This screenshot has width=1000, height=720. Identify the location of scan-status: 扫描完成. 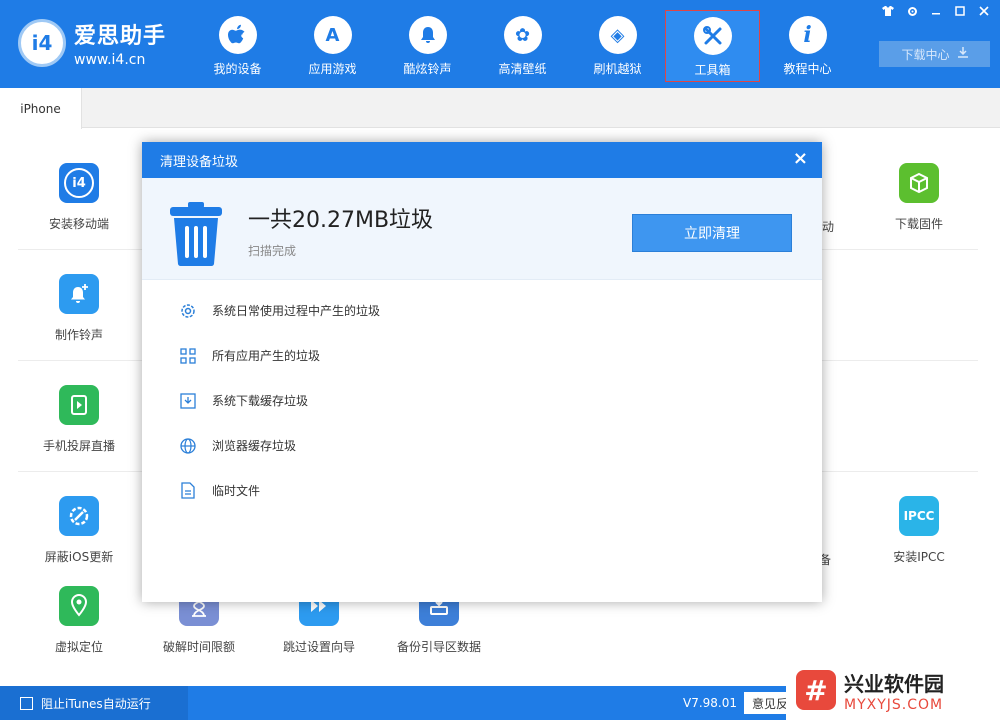
(272, 251).